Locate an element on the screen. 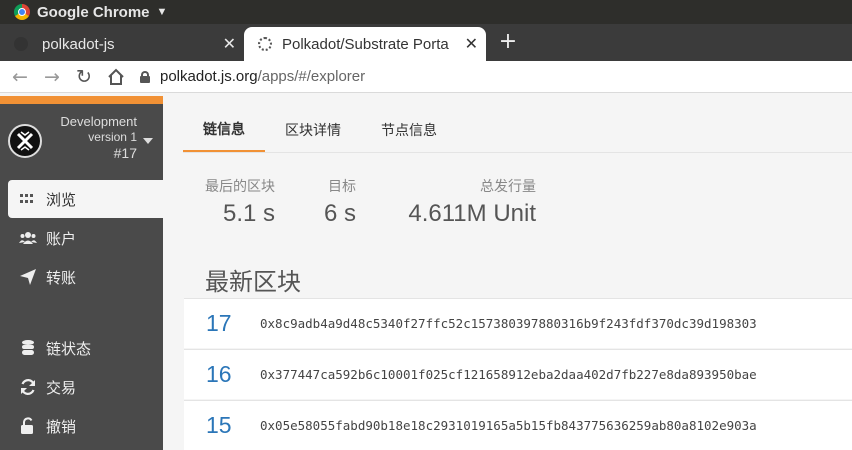 The image size is (852, 450). reload-icon: ↻ is located at coordinates (84, 77).